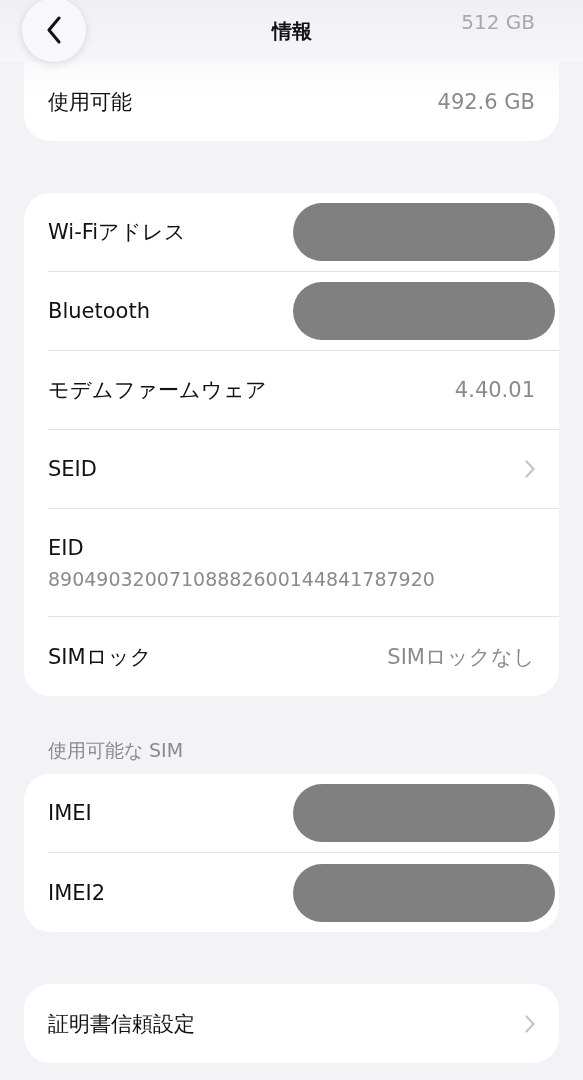 The width and height of the screenshot is (583, 1080). What do you see at coordinates (72, 469) in the screenshot?
I see `row-label: SEID` at bounding box center [72, 469].